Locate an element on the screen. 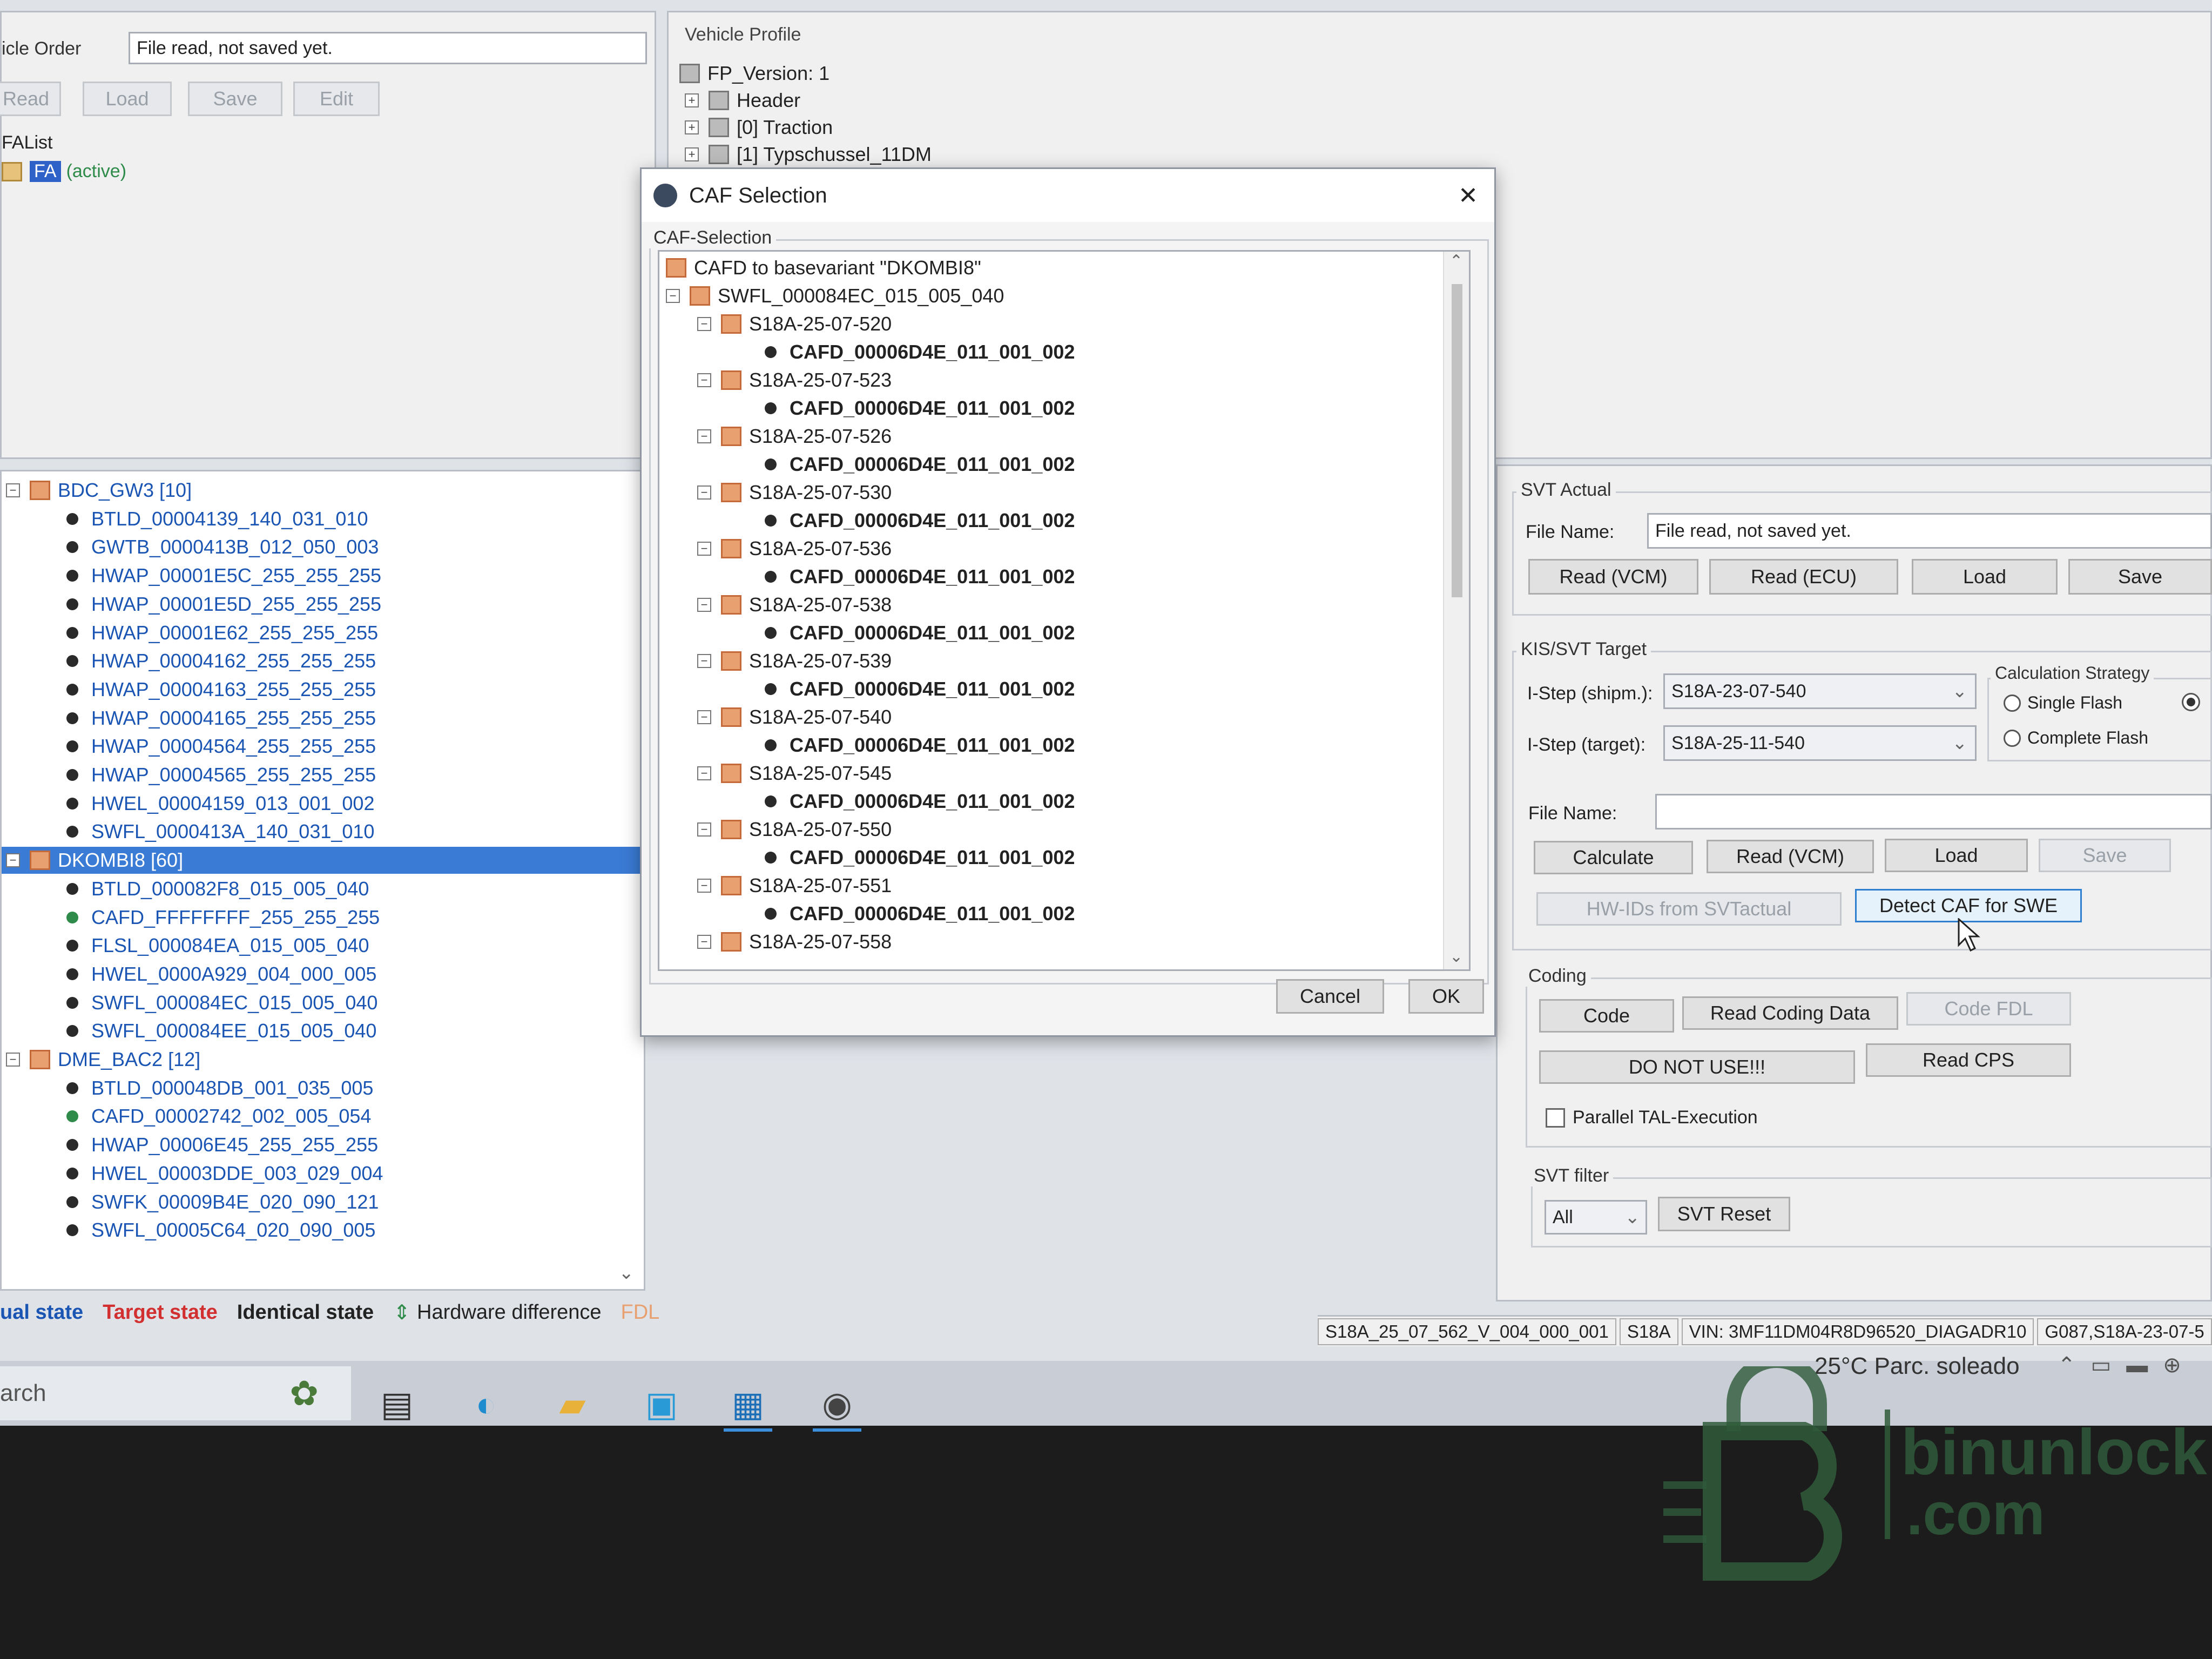  caf-istep-row: − S18A-25-07-530 is located at coordinates (794, 492).